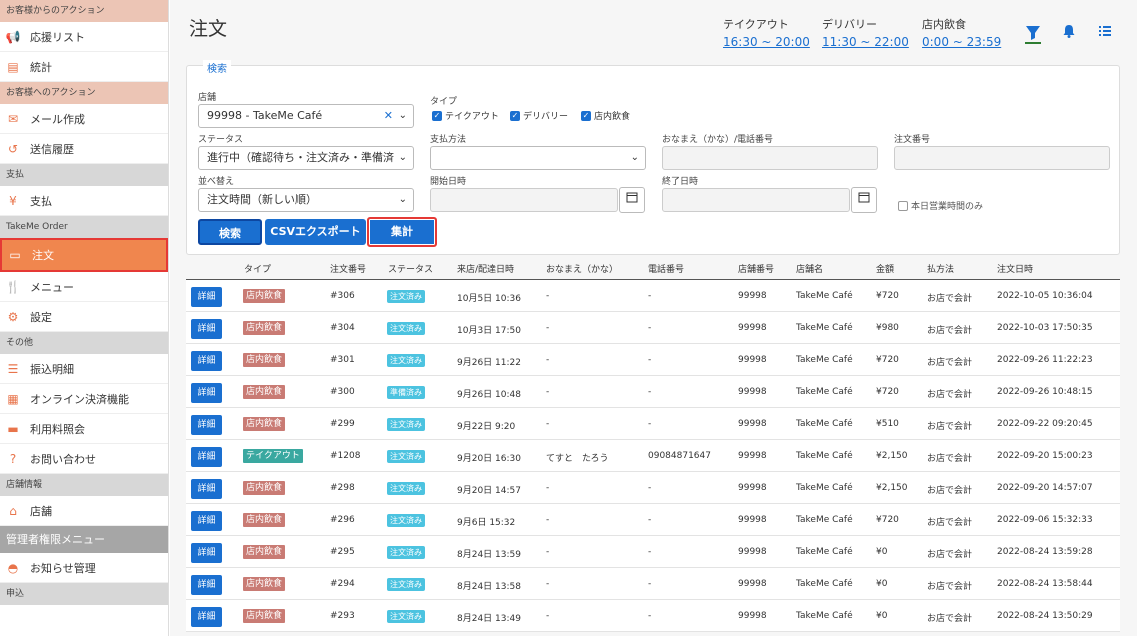 This screenshot has height=636, width=1137. I want to click on sidebar-section-header: 管理者権限メニュー, so click(84, 539).